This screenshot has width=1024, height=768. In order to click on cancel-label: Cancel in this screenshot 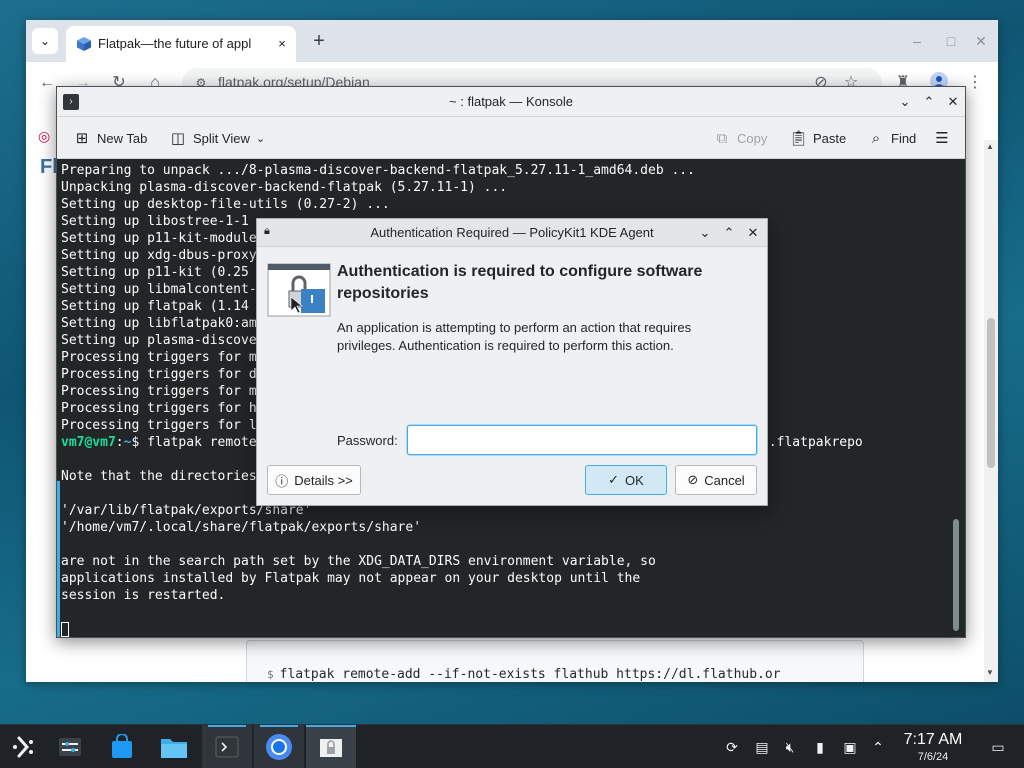, I will do `click(724, 480)`.